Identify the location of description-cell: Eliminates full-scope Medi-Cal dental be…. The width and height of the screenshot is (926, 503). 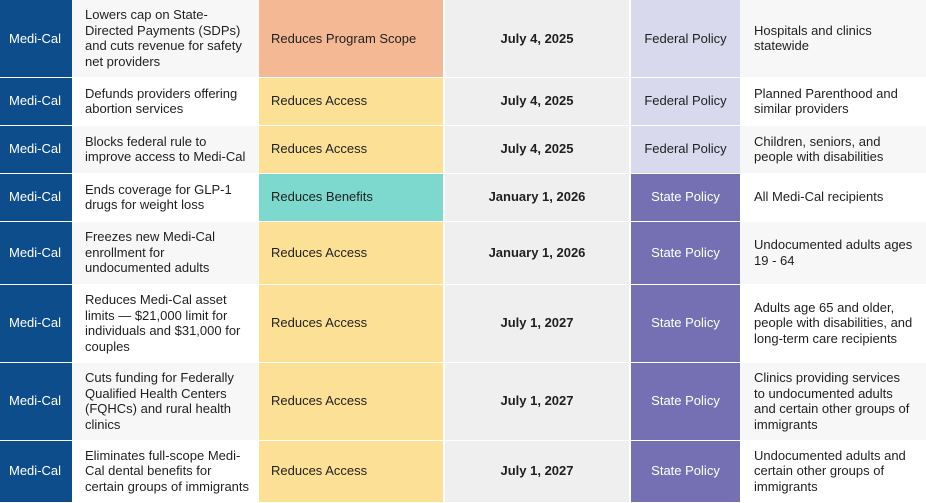
(165, 471).